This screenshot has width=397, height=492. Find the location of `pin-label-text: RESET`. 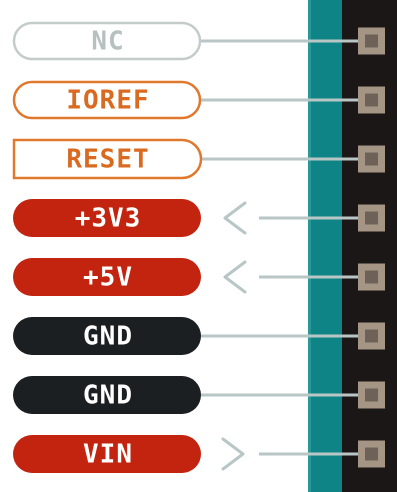

pin-label-text: RESET is located at coordinates (107, 160).